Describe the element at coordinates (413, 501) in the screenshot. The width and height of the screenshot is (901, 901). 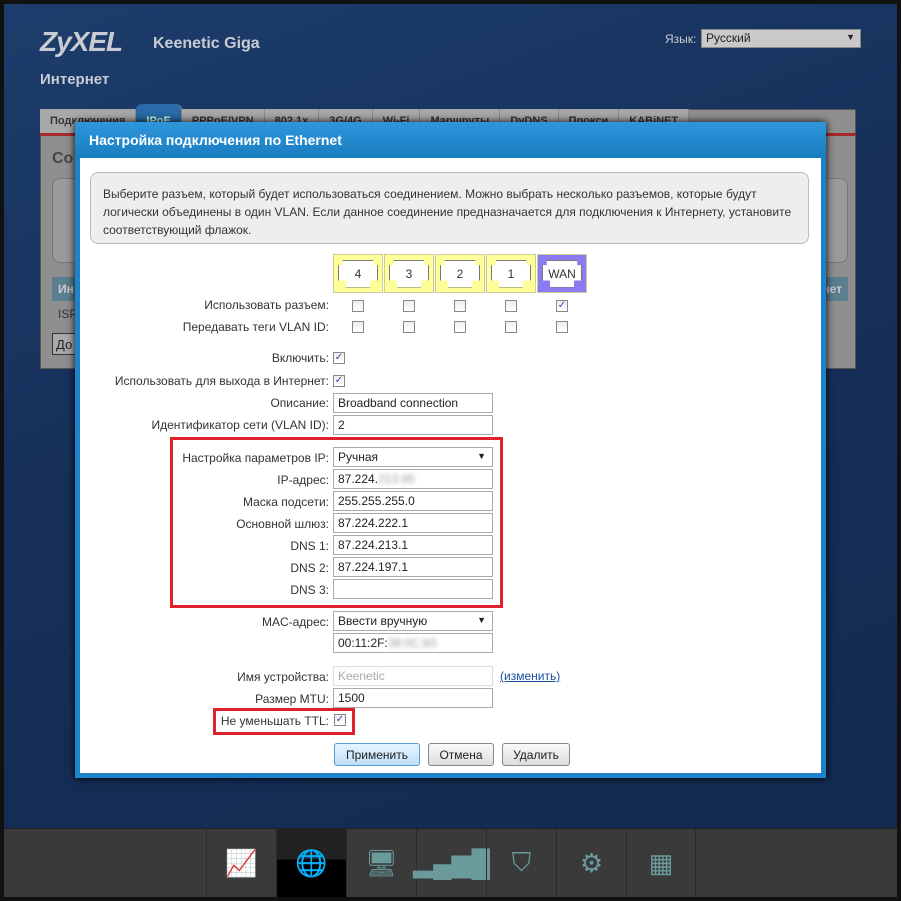
I see `subnet-mask-input: 255.255.255.0` at that location.